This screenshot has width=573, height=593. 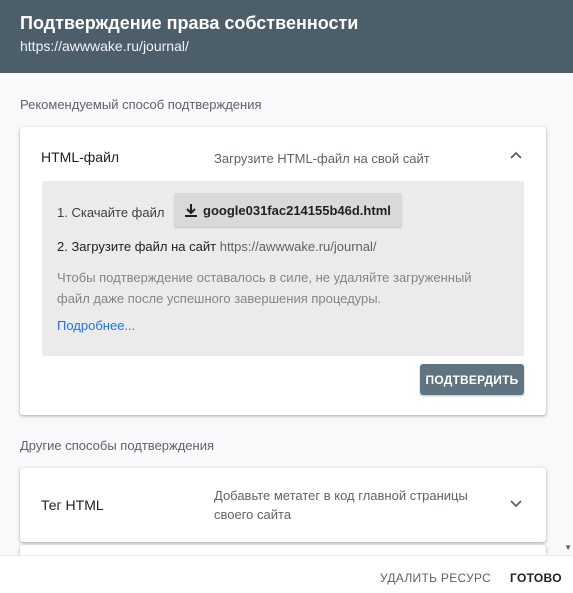 I want to click on download-file-name: google031fac214155b46d.html, so click(x=297, y=210).